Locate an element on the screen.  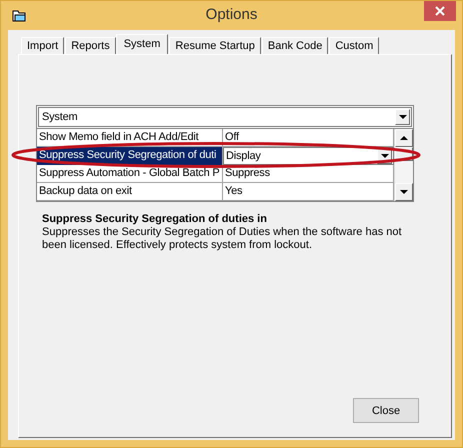
tab: Reports is located at coordinates (90, 45).